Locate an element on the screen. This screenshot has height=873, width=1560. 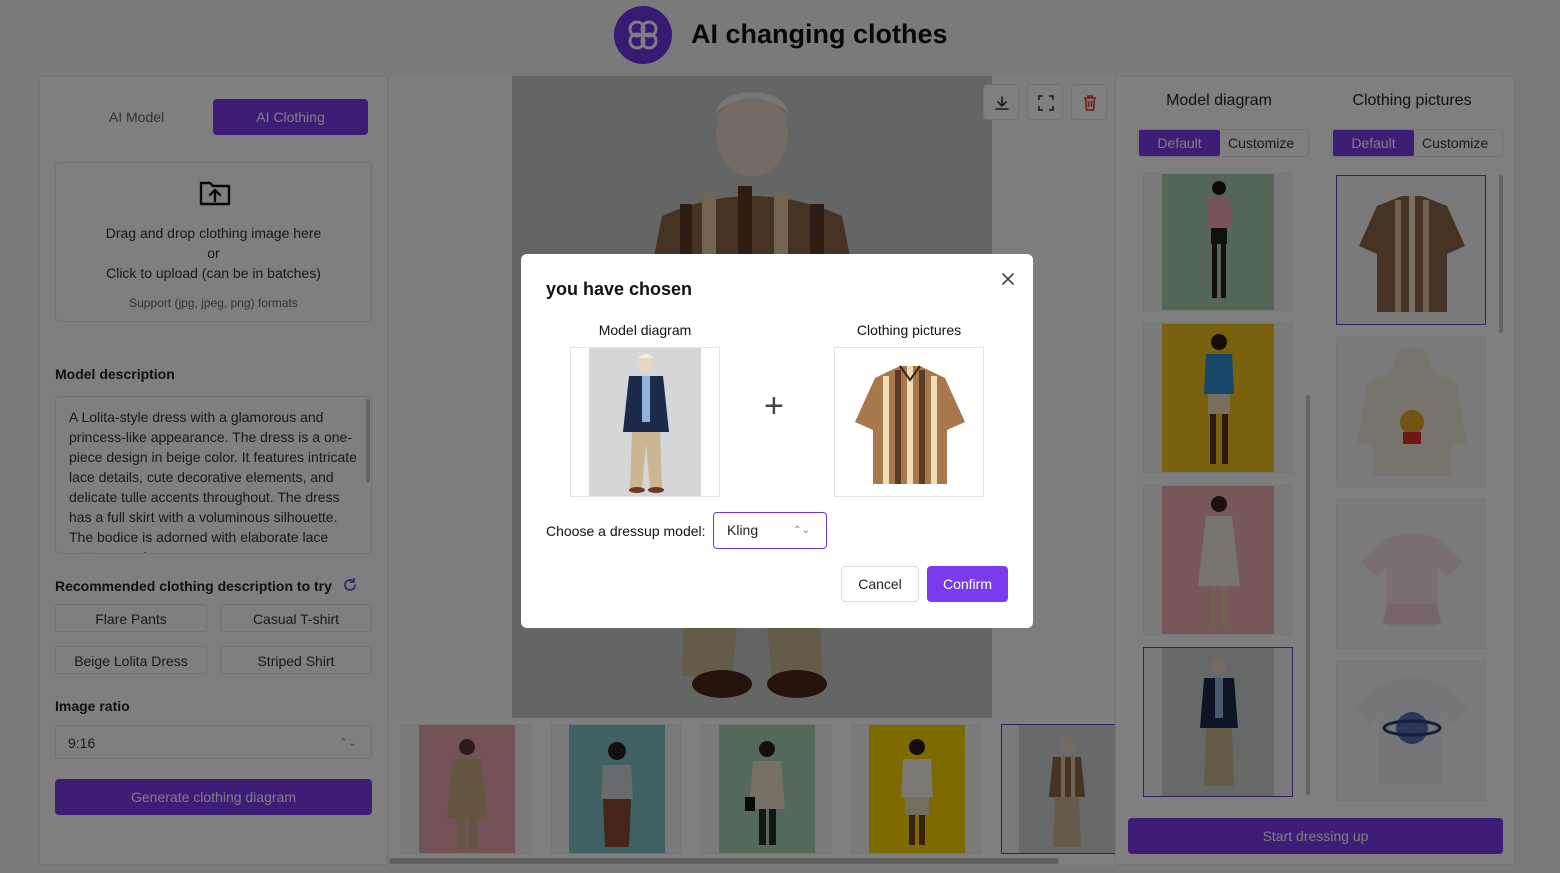
close-icon is located at coordinates (1008, 279).